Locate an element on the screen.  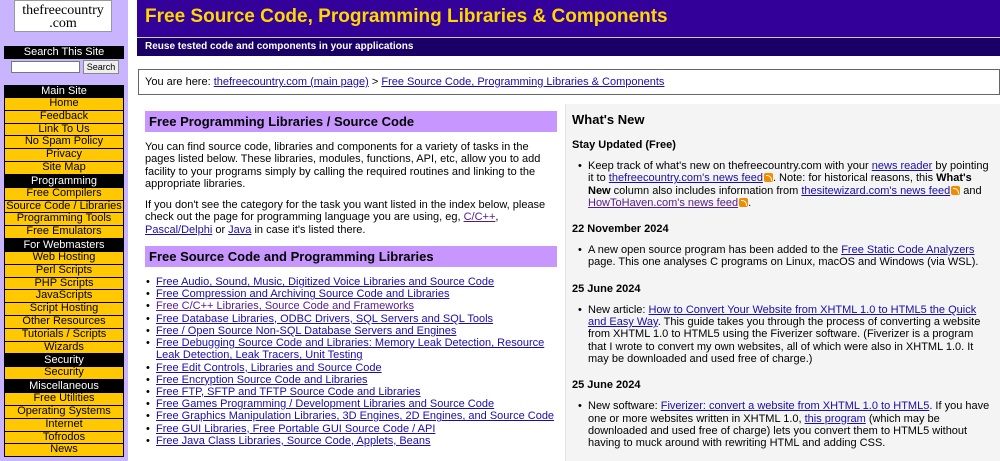
sidebar-item: Free Utilities is located at coordinates (64, 399).